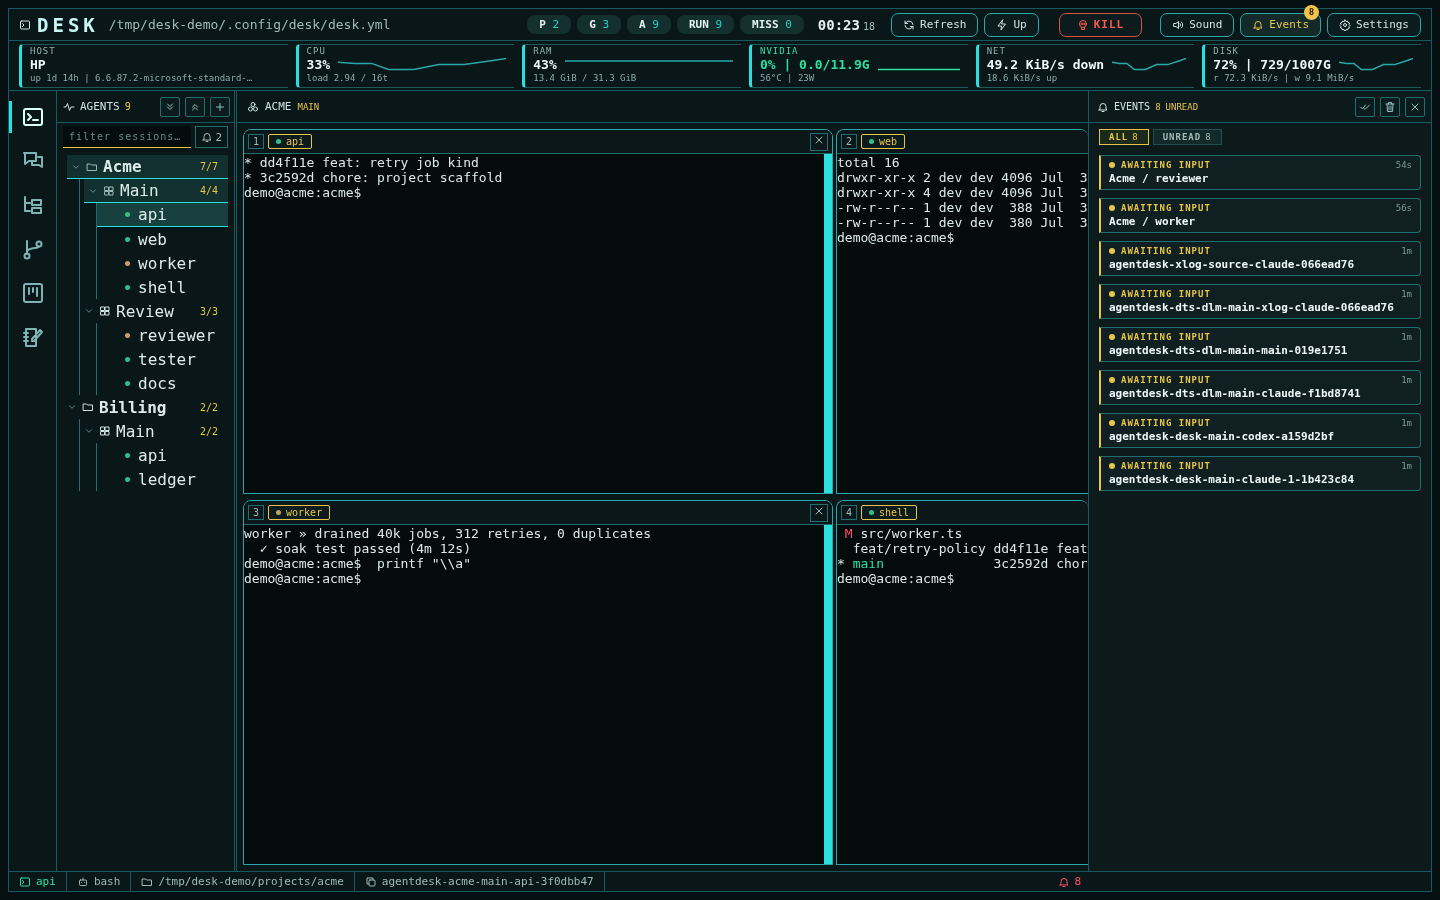 The image size is (1440, 900). I want to click on lightning-icon, so click(1002, 24).